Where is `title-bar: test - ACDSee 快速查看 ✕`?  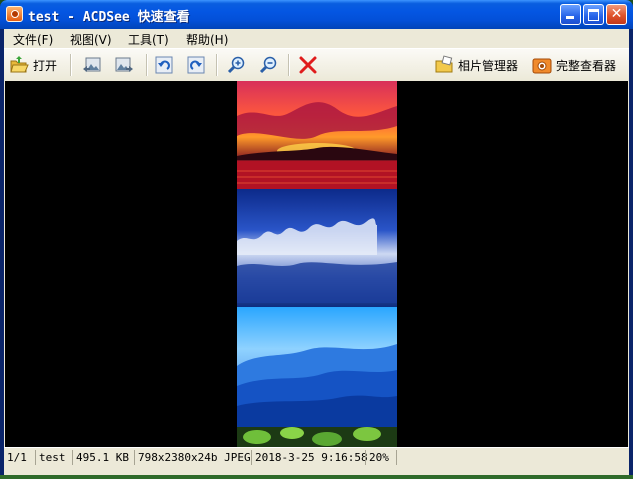
title-bar: test - ACDSee 快速查看 ✕ is located at coordinates (316, 14).